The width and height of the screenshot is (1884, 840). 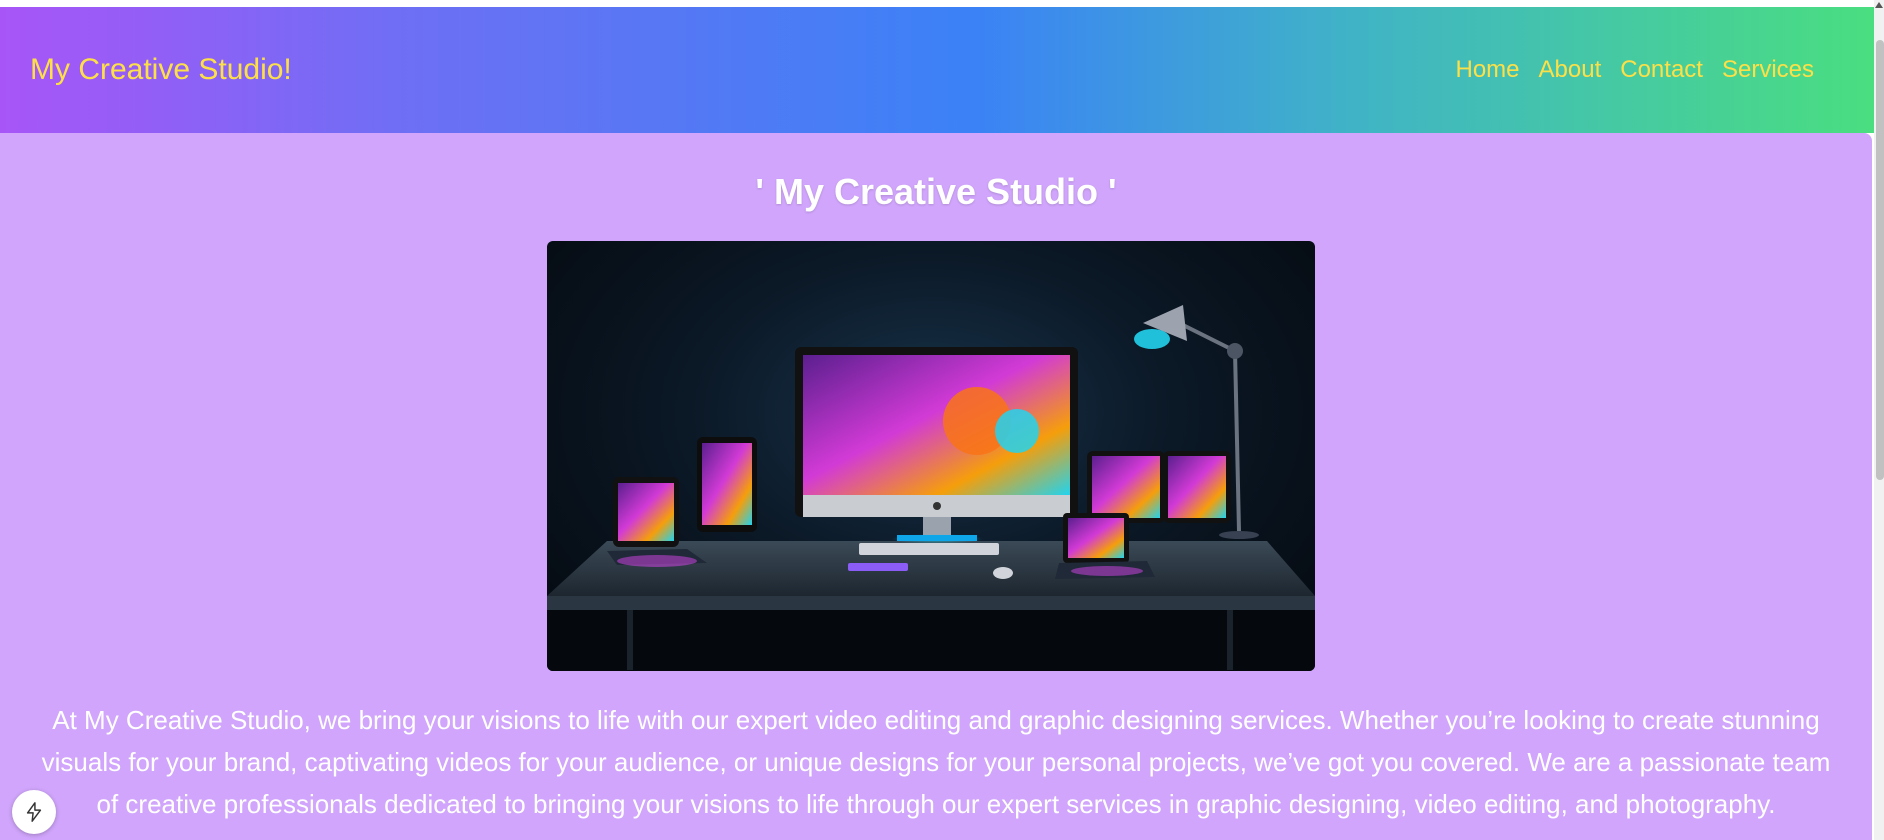 I want to click on lightning-bolt-icon, so click(x=34, y=812).